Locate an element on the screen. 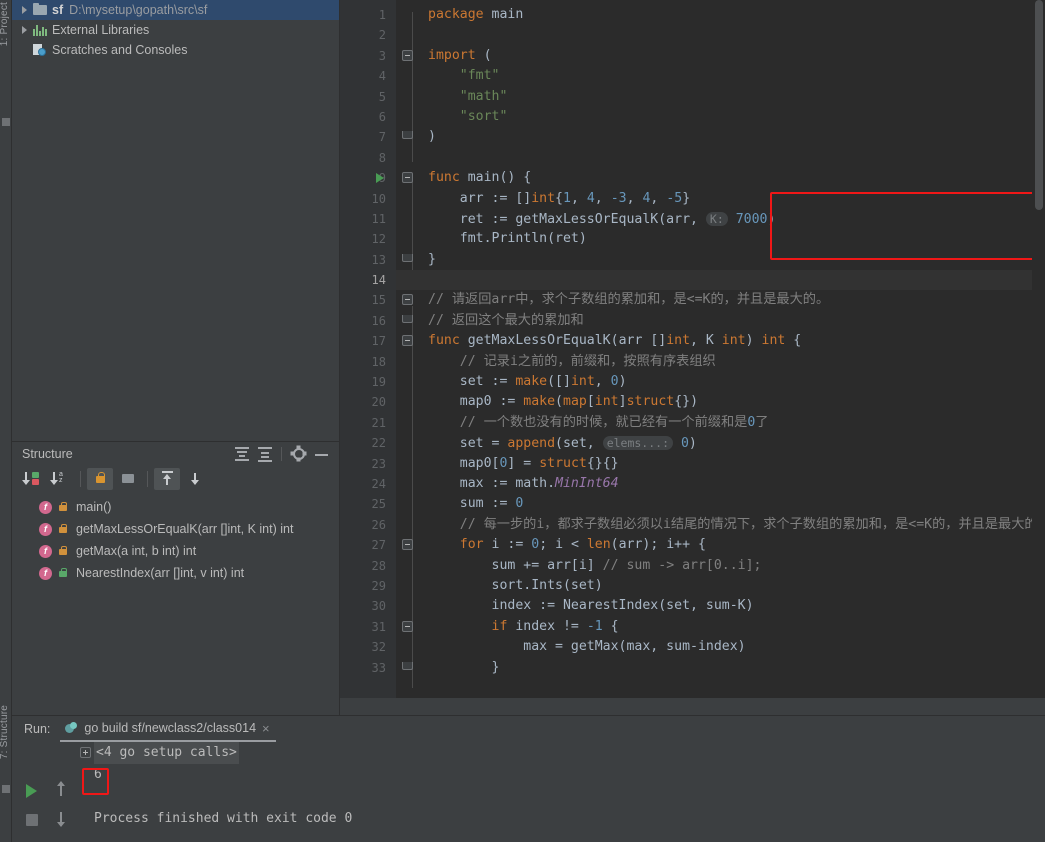  line-number: 18 is located at coordinates (378, 361).